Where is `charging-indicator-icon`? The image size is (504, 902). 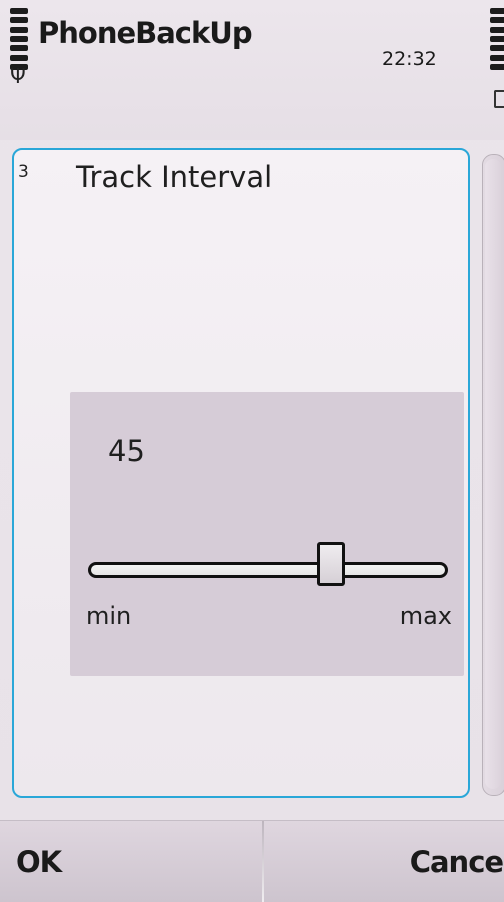 charging-indicator-icon is located at coordinates (499, 99).